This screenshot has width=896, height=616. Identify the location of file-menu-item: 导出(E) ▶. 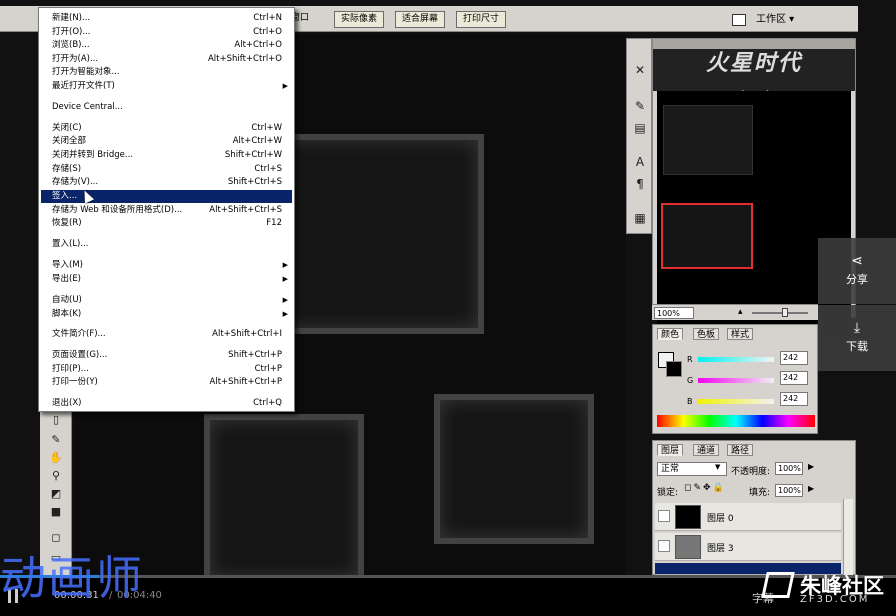
(166, 279).